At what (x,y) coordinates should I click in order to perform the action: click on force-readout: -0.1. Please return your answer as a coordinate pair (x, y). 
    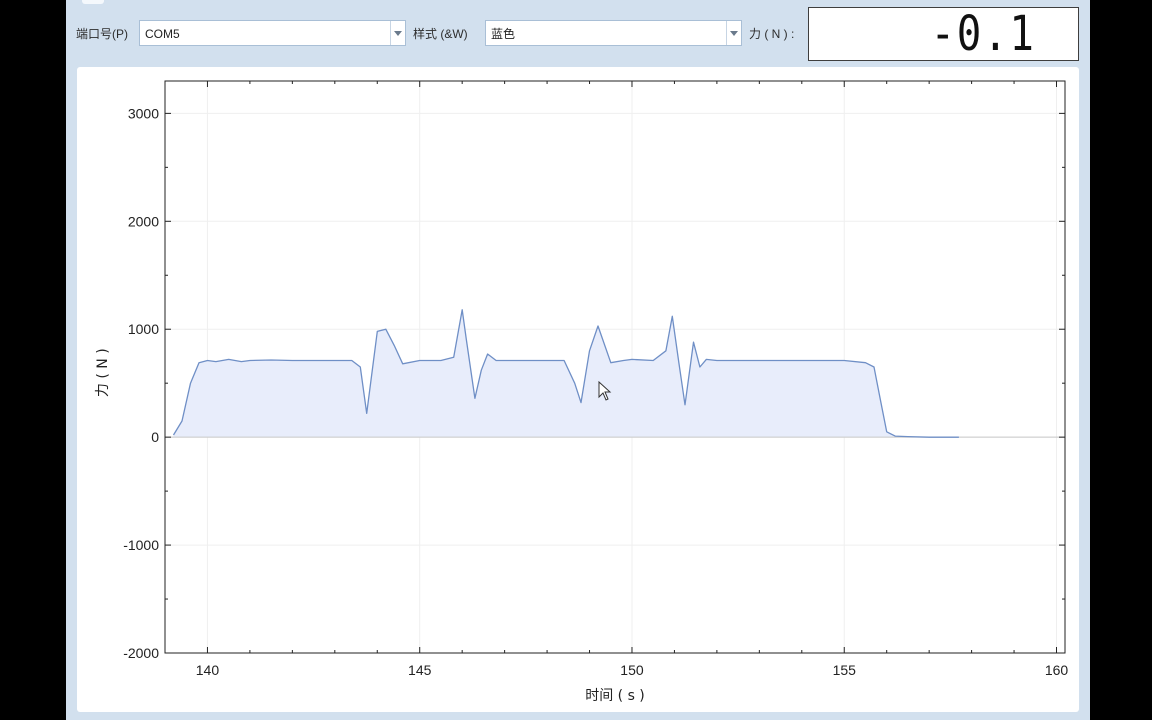
    Looking at the image, I should click on (983, 34).